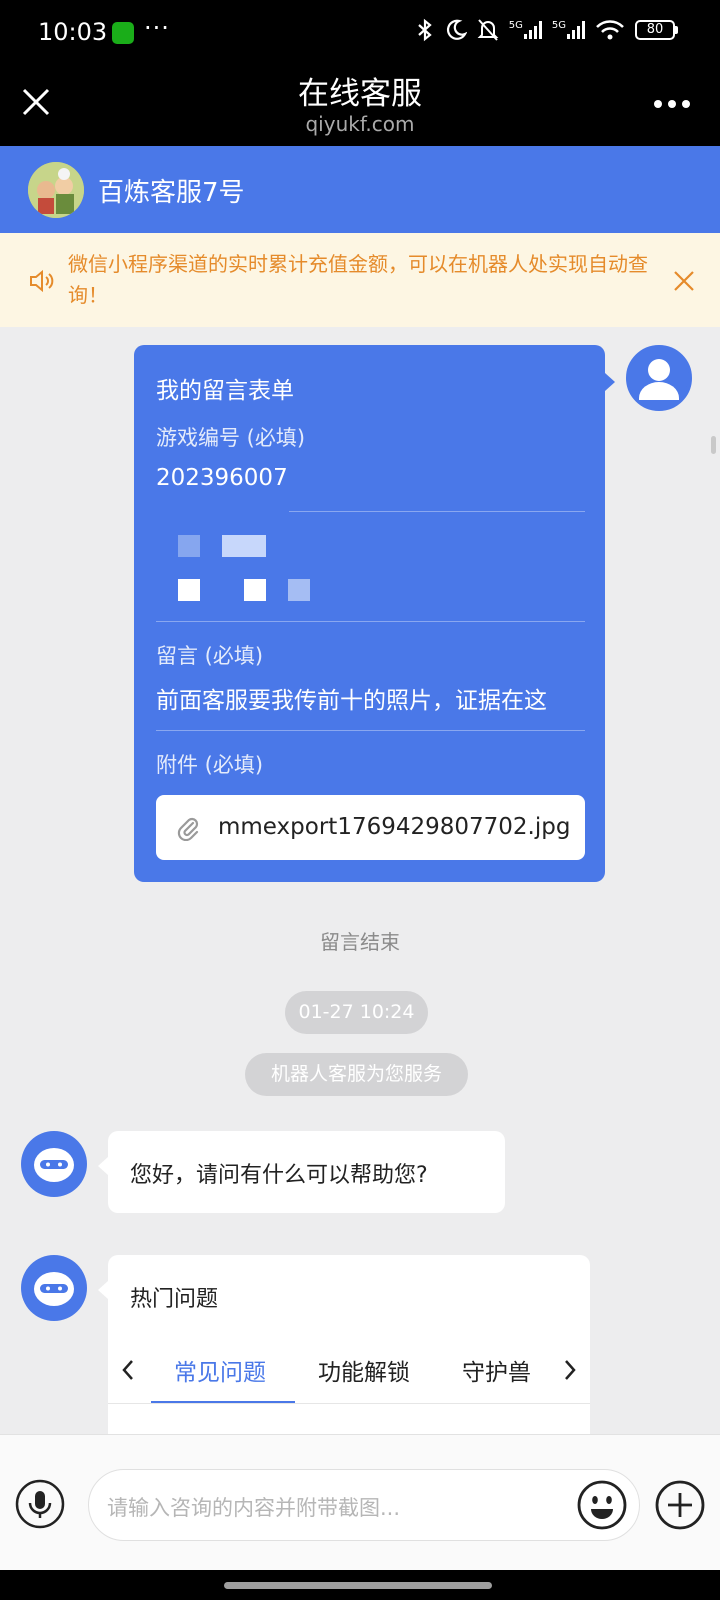  What do you see at coordinates (546, 30) in the screenshot?
I see `status-icons: 5G 5G 80` at bounding box center [546, 30].